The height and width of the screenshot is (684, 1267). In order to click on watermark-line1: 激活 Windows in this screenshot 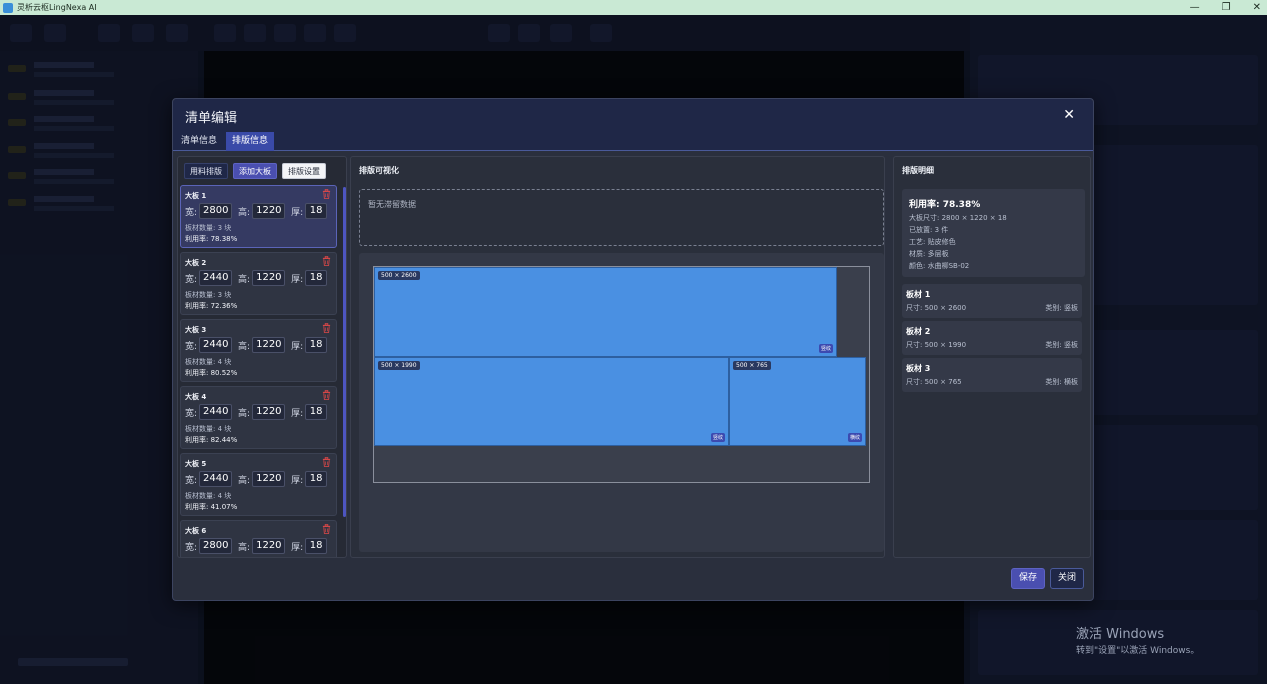, I will do `click(1120, 634)`.